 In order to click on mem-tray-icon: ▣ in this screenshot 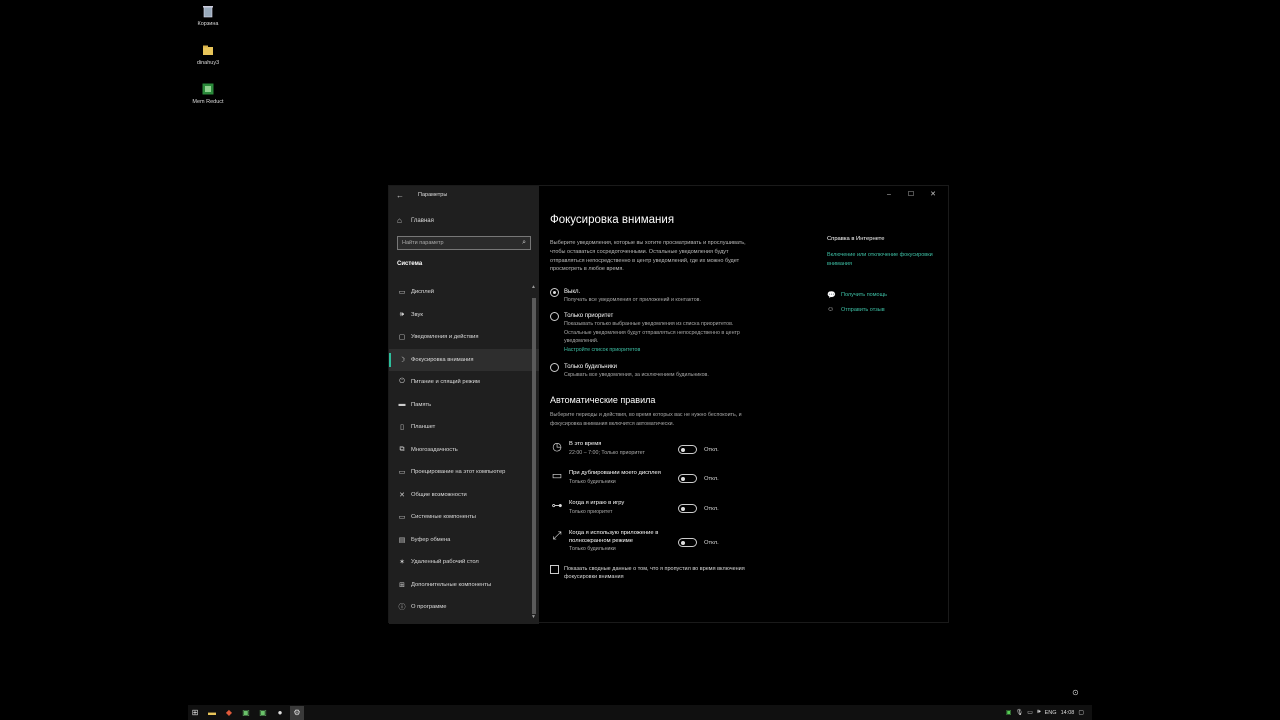, I will do `click(1009, 712)`.